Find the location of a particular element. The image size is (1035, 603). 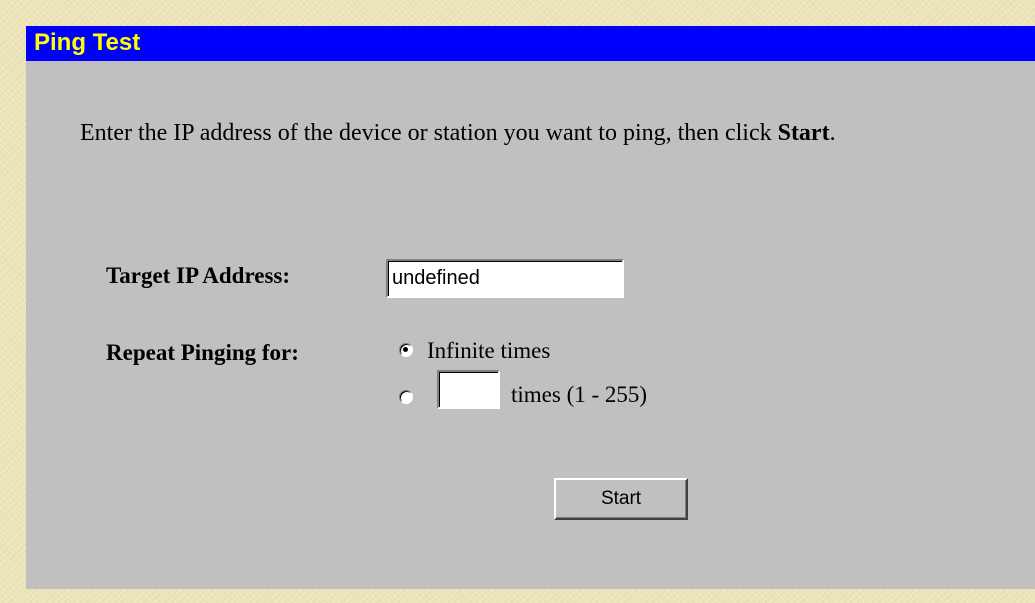

page-title: Ping Test is located at coordinates (87, 42).